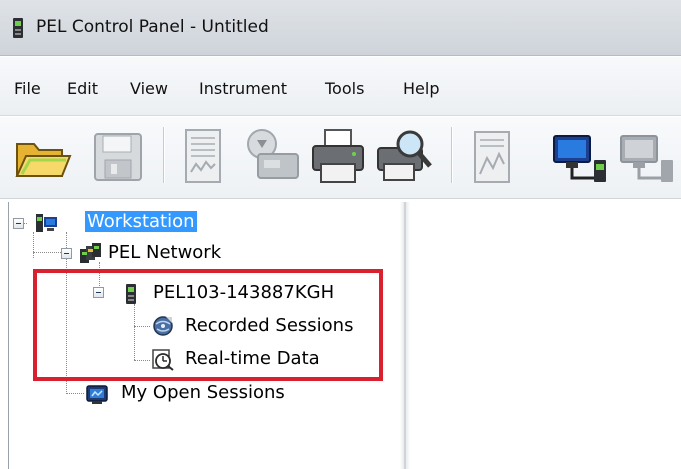 The width and height of the screenshot is (681, 469). I want to click on menu-instrument: Instrument, so click(243, 88).